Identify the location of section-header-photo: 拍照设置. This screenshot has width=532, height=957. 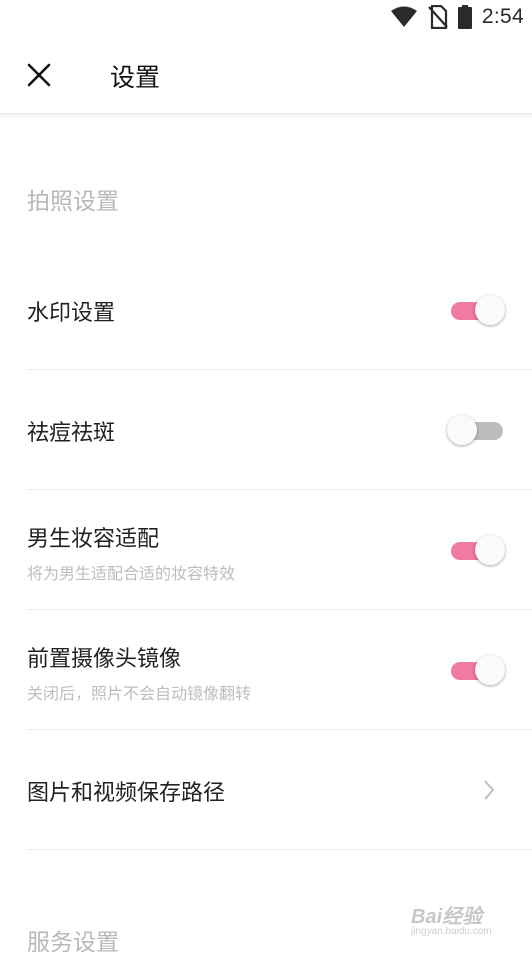
(73, 202).